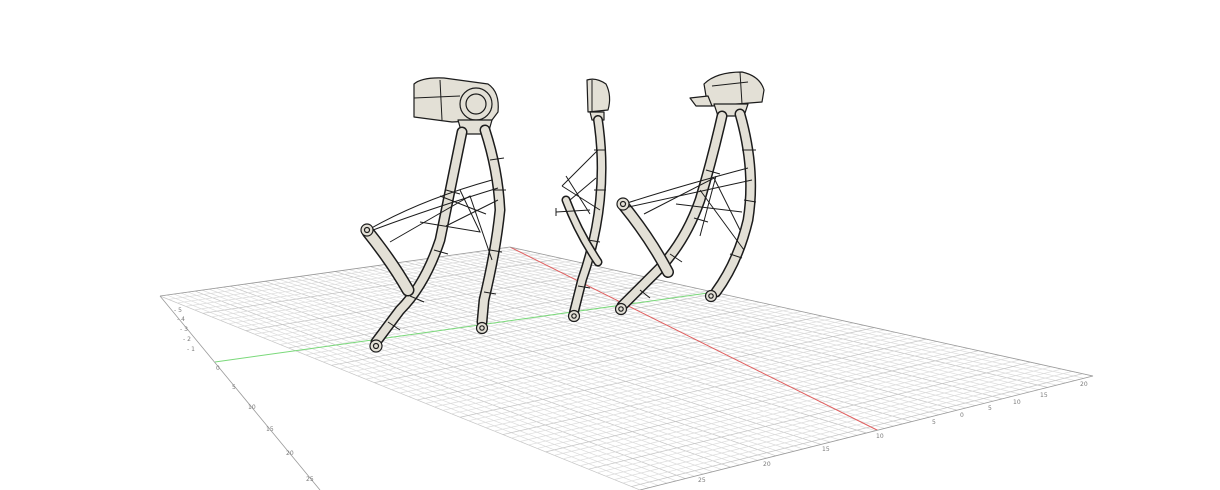  What do you see at coordinates (178, 310) in the screenshot?
I see `tick-label: - 5` at bounding box center [178, 310].